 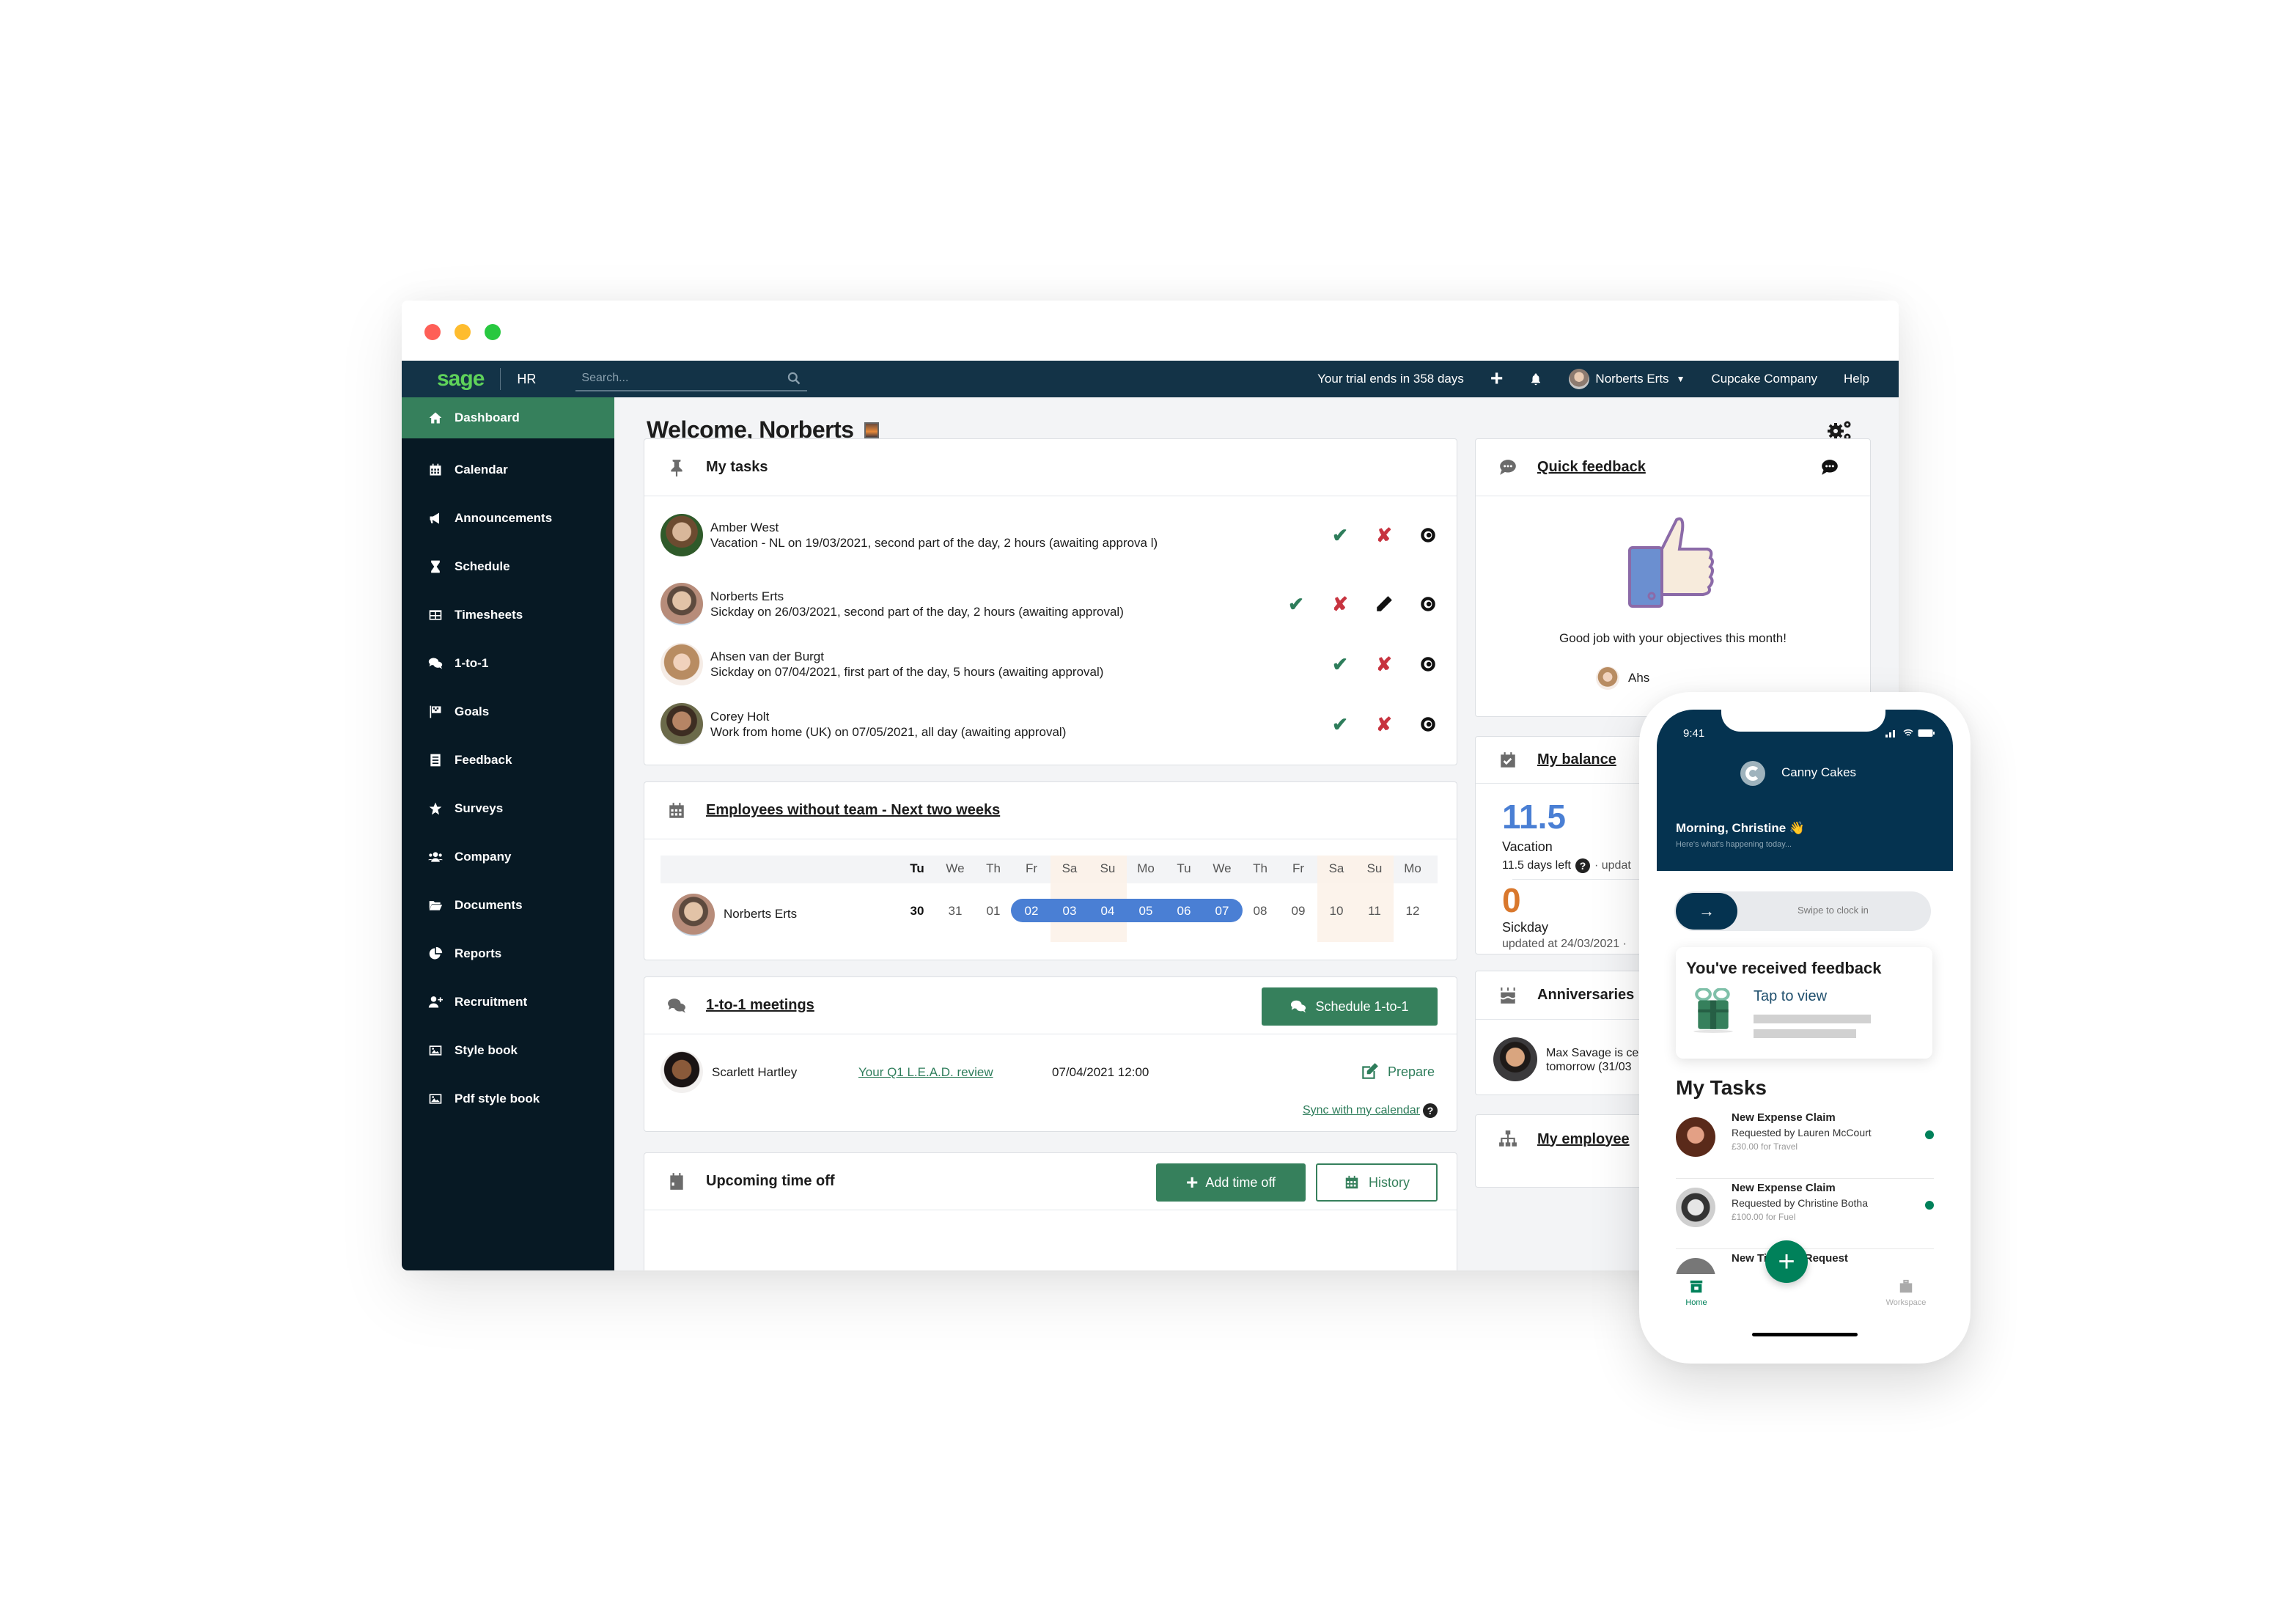 What do you see at coordinates (508, 1050) in the screenshot?
I see `sidebar-item-style-book: Style book` at bounding box center [508, 1050].